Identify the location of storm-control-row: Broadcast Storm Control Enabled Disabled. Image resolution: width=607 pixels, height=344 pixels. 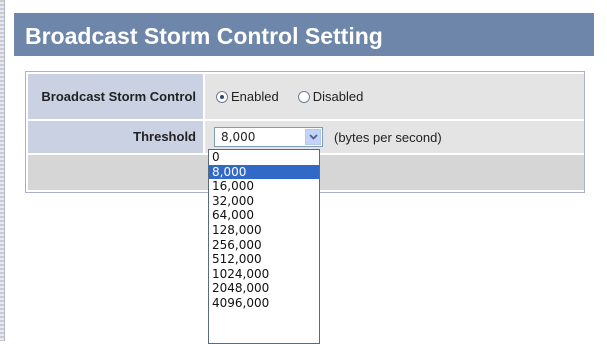
(306, 96).